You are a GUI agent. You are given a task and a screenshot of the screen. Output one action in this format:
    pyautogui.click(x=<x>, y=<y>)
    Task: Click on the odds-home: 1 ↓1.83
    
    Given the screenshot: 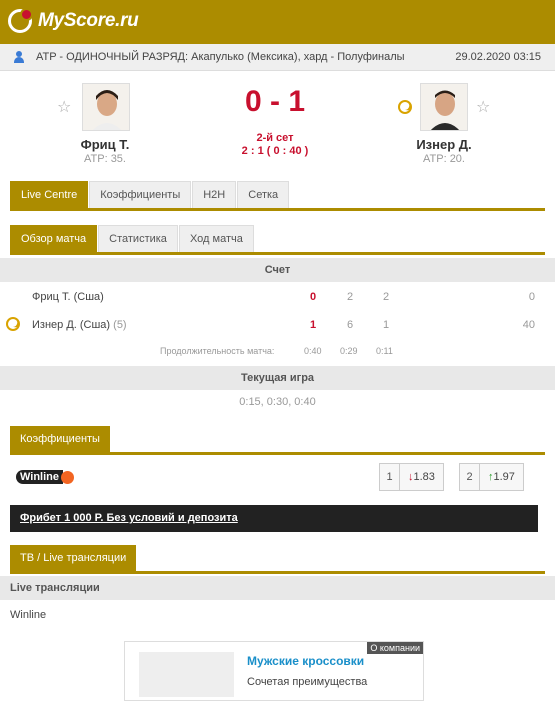 What is the action you would take?
    pyautogui.click(x=411, y=477)
    